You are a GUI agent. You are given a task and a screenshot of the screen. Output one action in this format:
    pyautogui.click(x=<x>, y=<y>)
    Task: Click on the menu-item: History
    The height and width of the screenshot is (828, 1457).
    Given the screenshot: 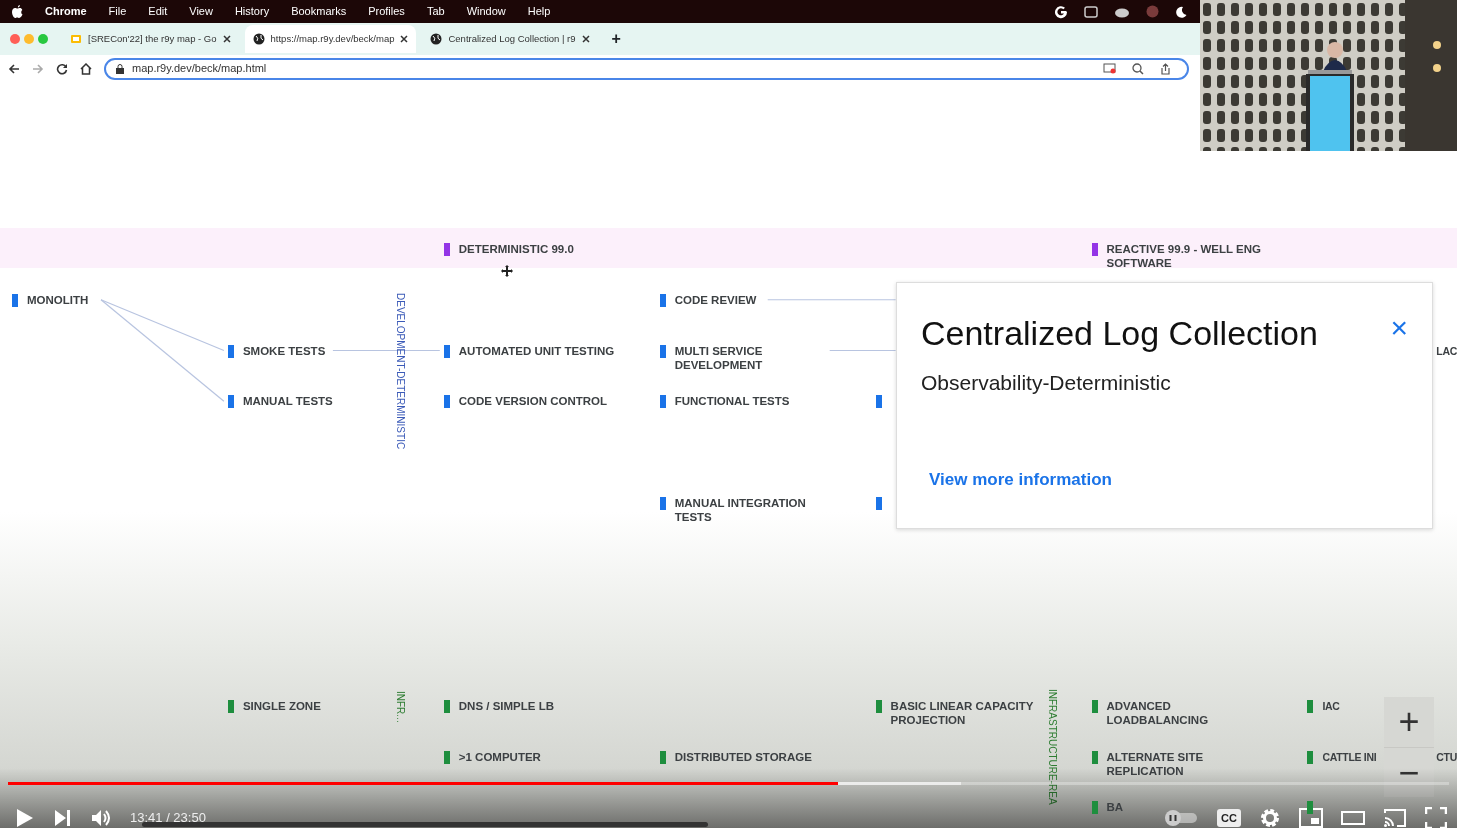 What is the action you would take?
    pyautogui.click(x=252, y=11)
    